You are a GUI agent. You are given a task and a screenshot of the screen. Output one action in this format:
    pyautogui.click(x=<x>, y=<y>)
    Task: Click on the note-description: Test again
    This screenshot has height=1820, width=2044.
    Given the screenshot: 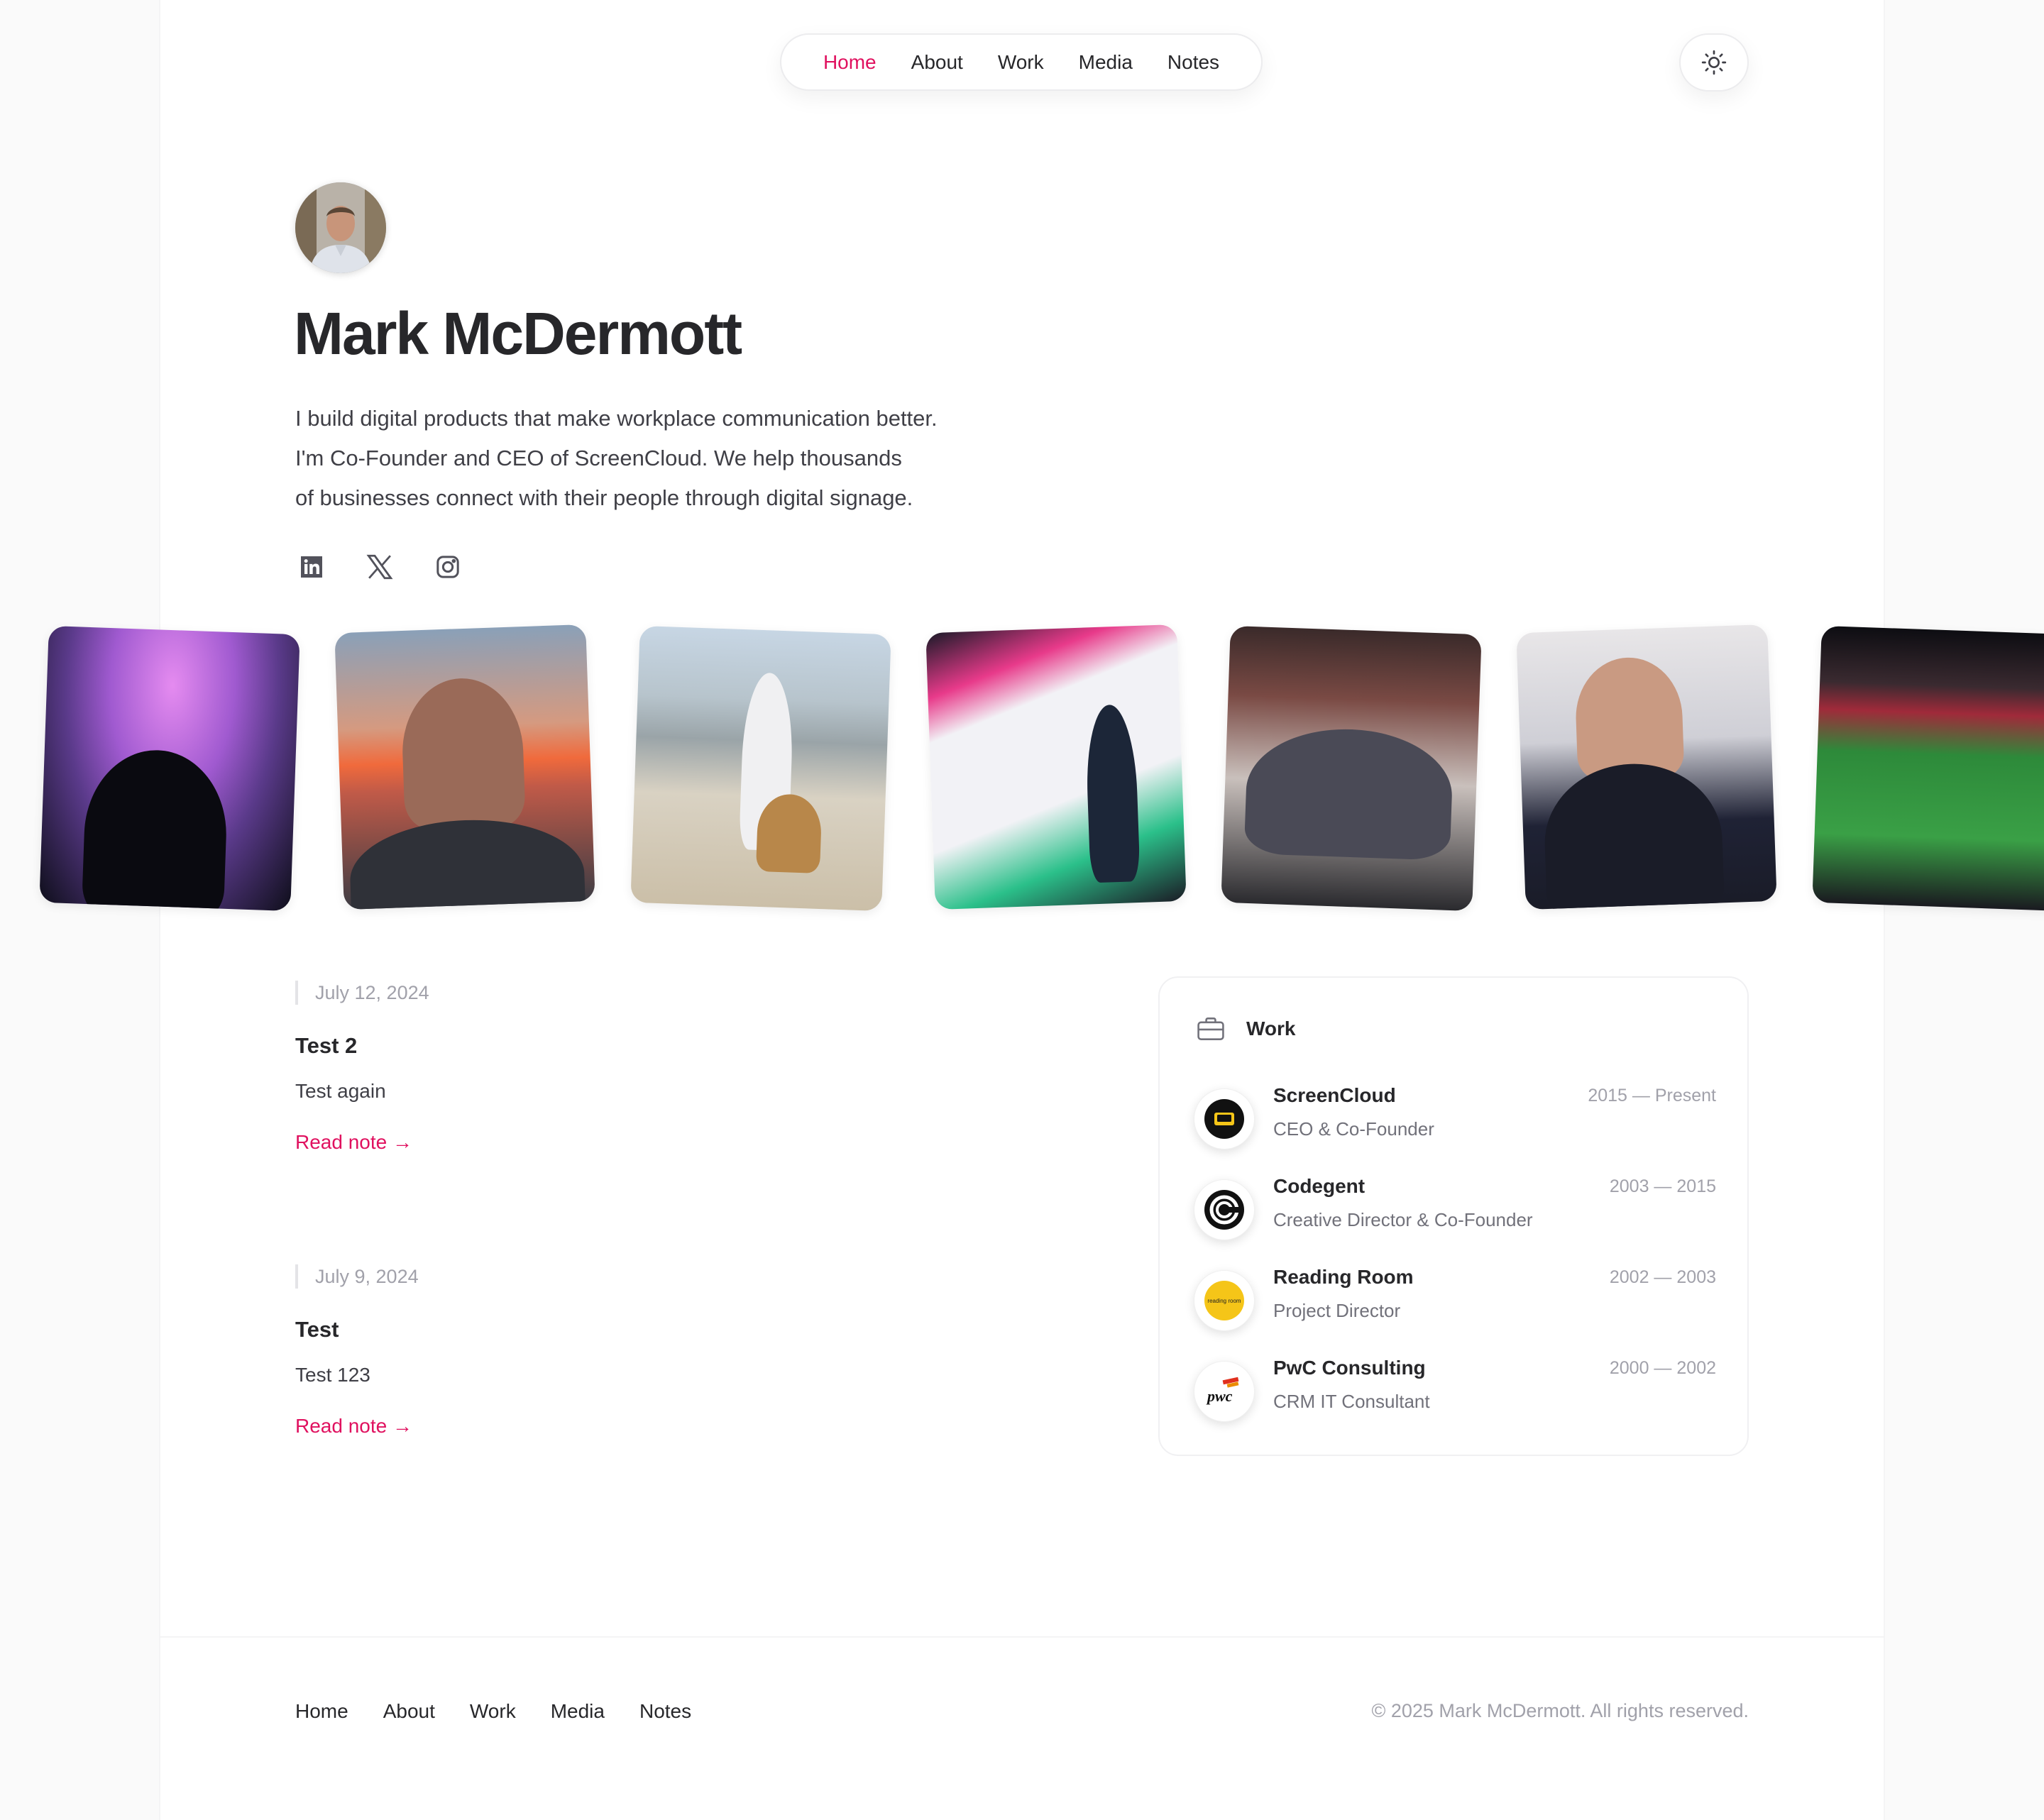 What is the action you would take?
    pyautogui.click(x=340, y=1091)
    